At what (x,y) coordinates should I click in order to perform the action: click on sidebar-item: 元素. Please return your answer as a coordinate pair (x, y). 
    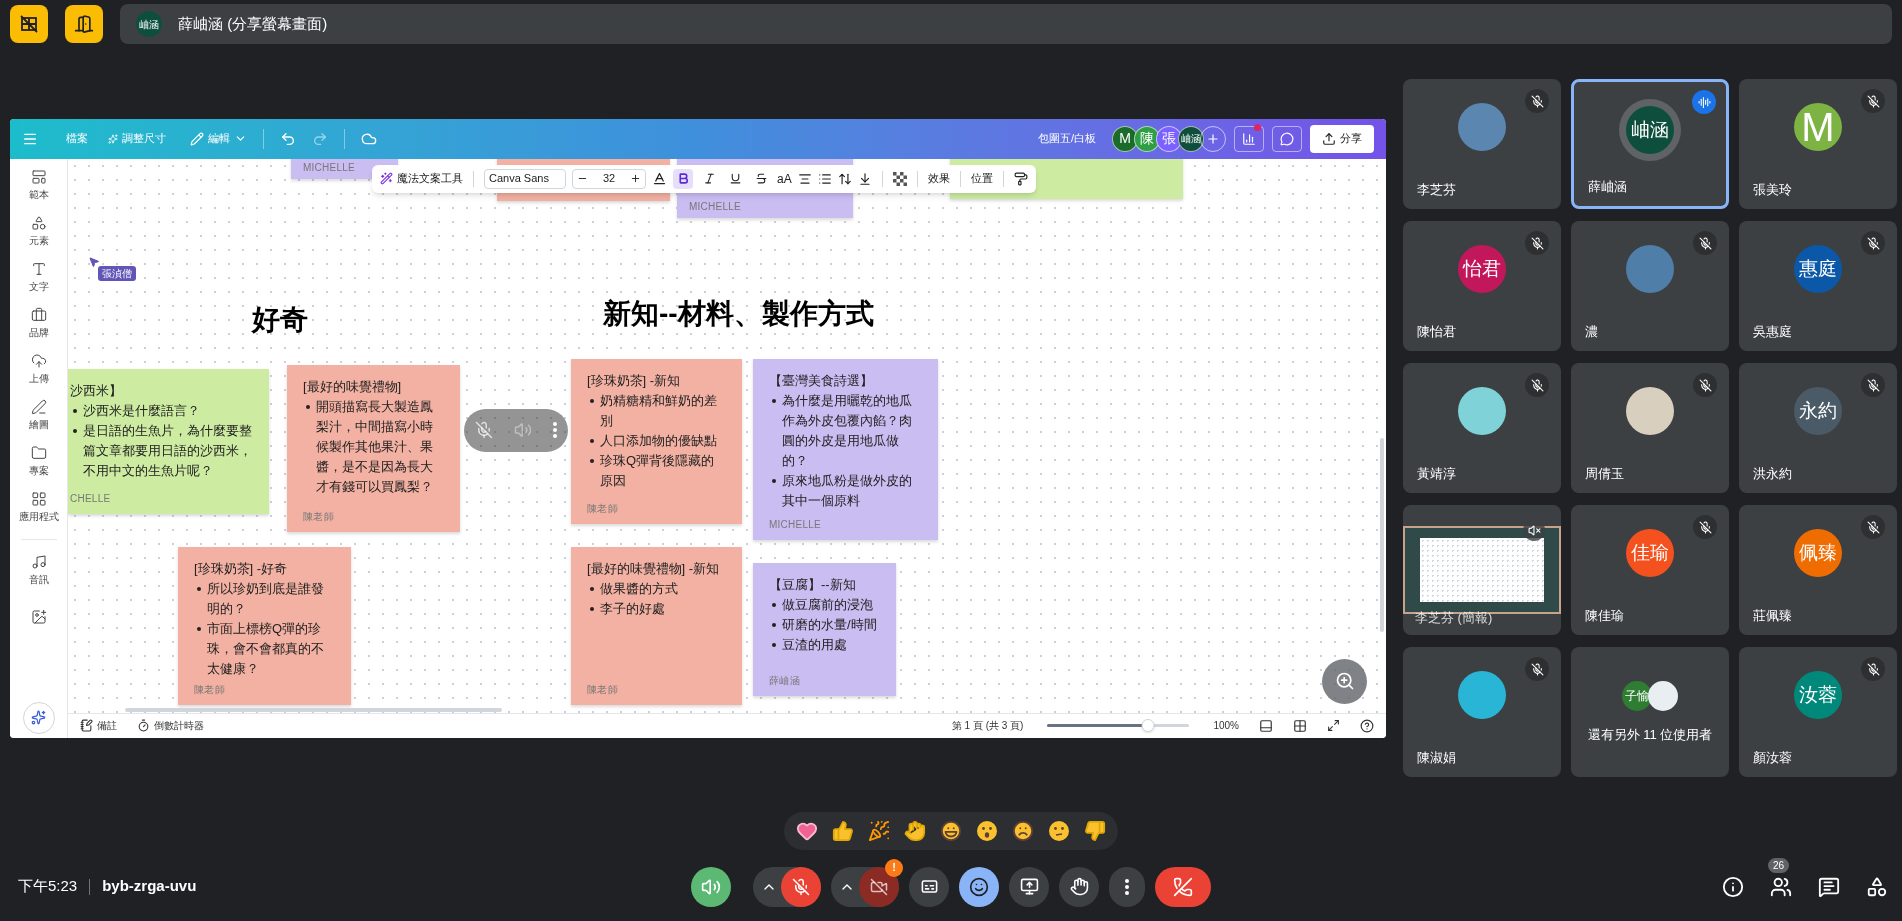
    Looking at the image, I should click on (38, 231).